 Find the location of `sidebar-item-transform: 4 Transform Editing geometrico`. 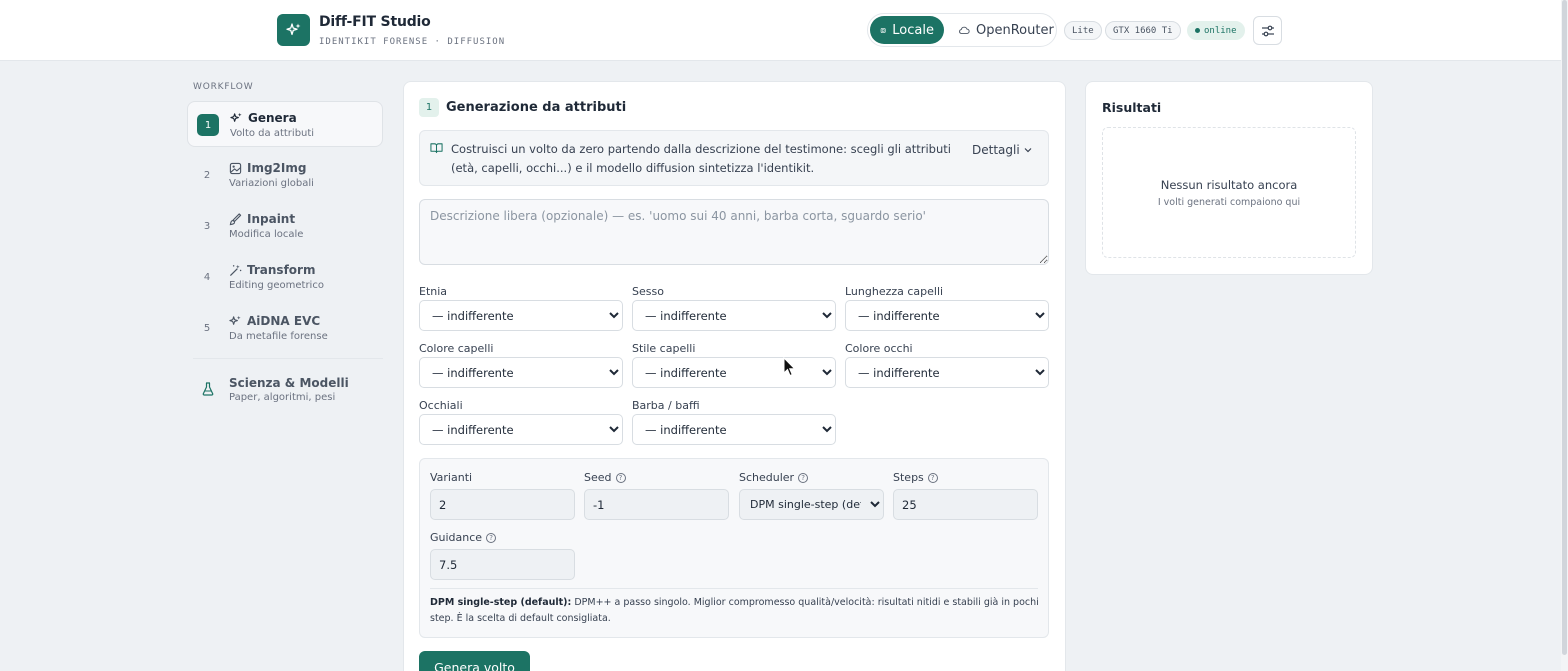

sidebar-item-transform: 4 Transform Editing geometrico is located at coordinates (285, 277).